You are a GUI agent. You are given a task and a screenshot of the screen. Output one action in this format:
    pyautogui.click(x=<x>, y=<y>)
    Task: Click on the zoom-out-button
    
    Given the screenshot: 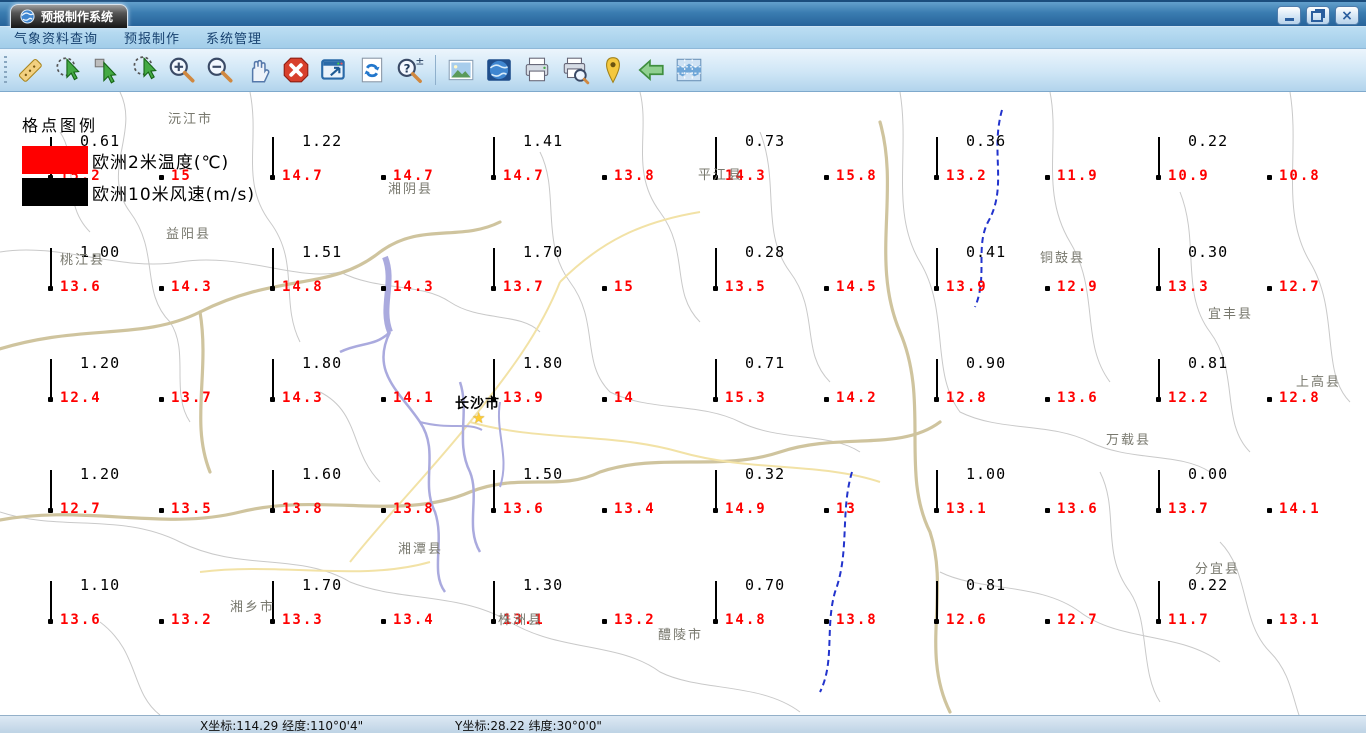 What is the action you would take?
    pyautogui.click(x=220, y=70)
    